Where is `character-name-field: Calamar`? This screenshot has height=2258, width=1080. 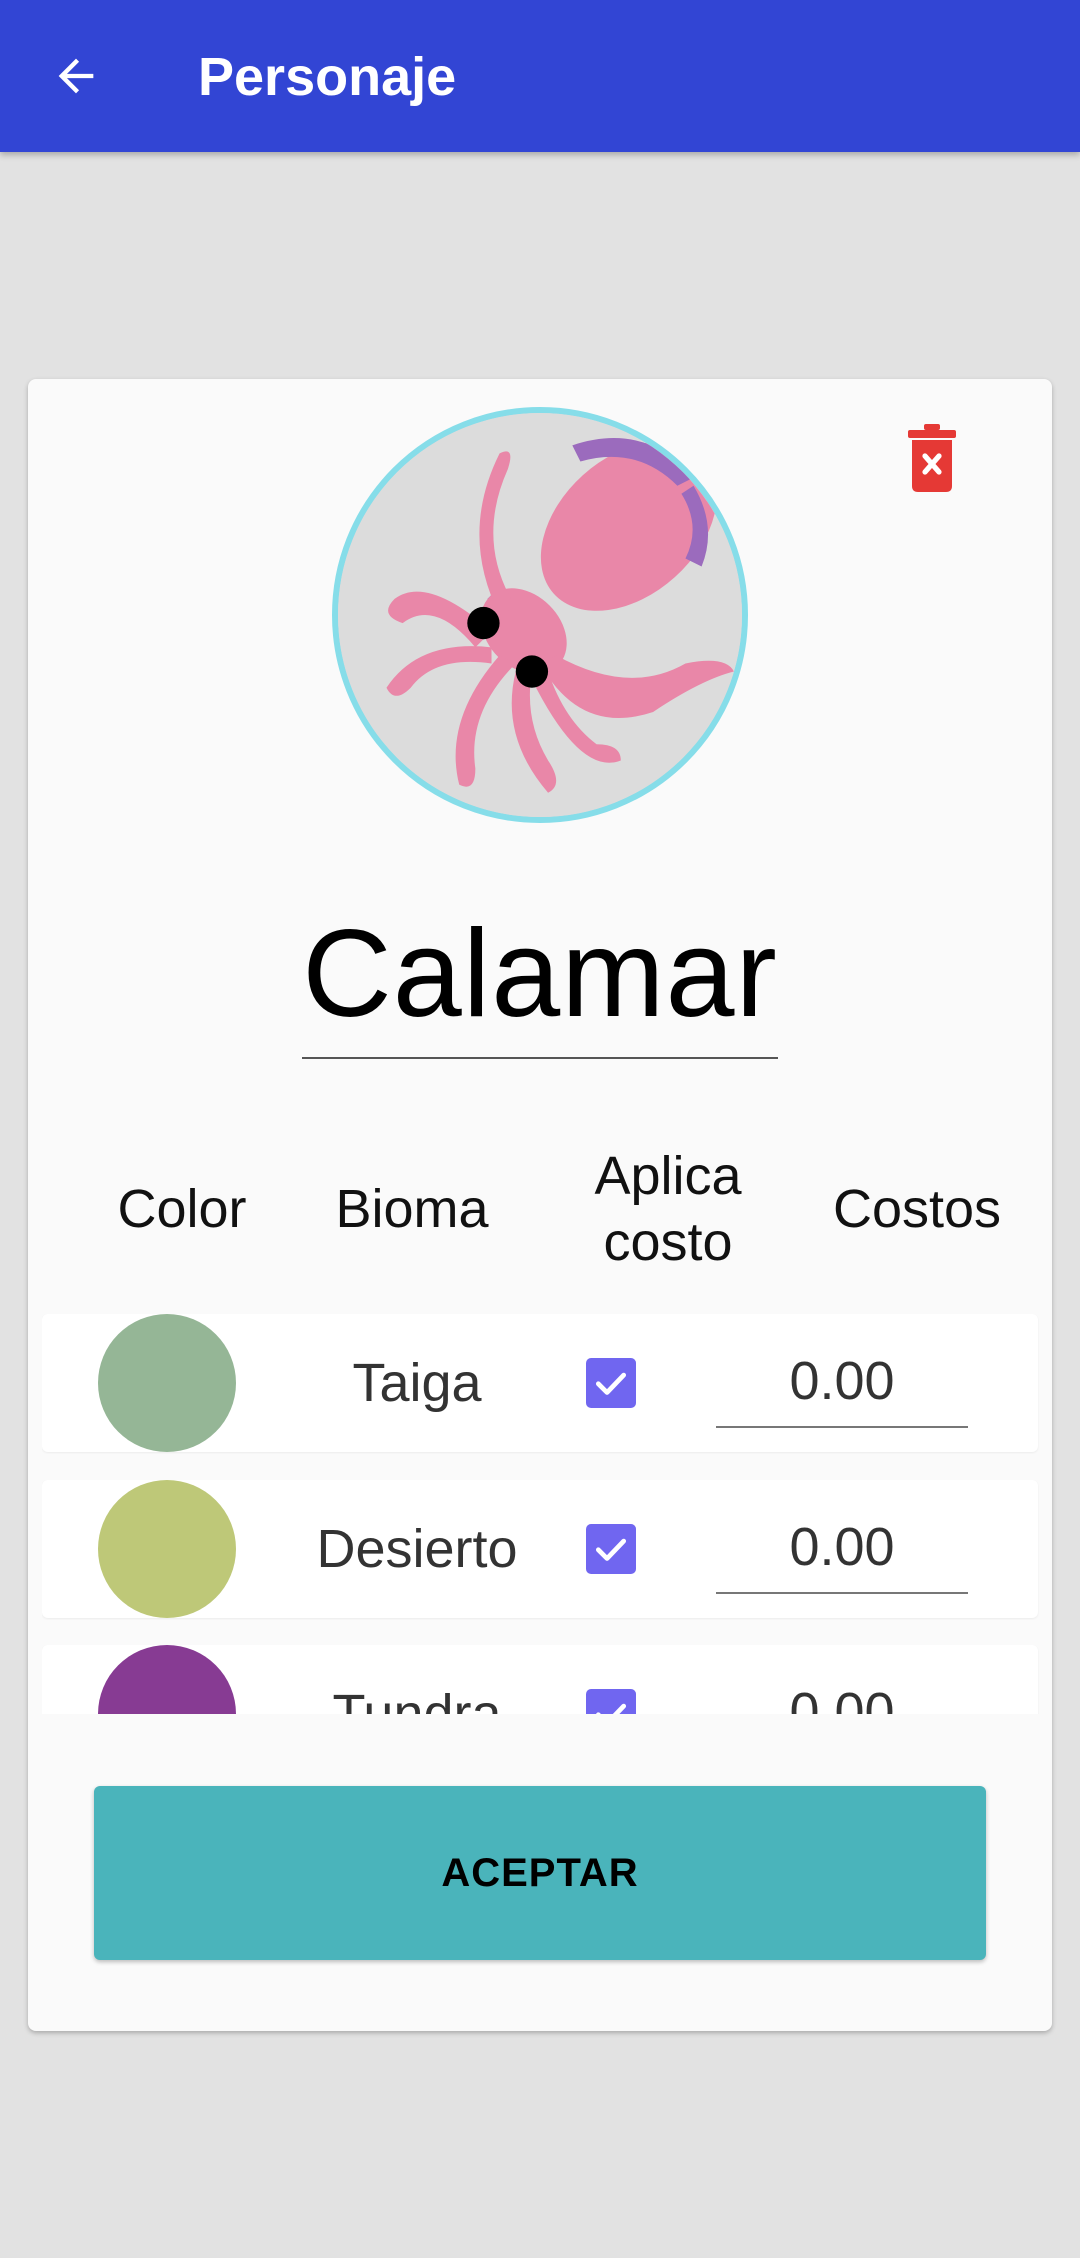 character-name-field: Calamar is located at coordinates (540, 984).